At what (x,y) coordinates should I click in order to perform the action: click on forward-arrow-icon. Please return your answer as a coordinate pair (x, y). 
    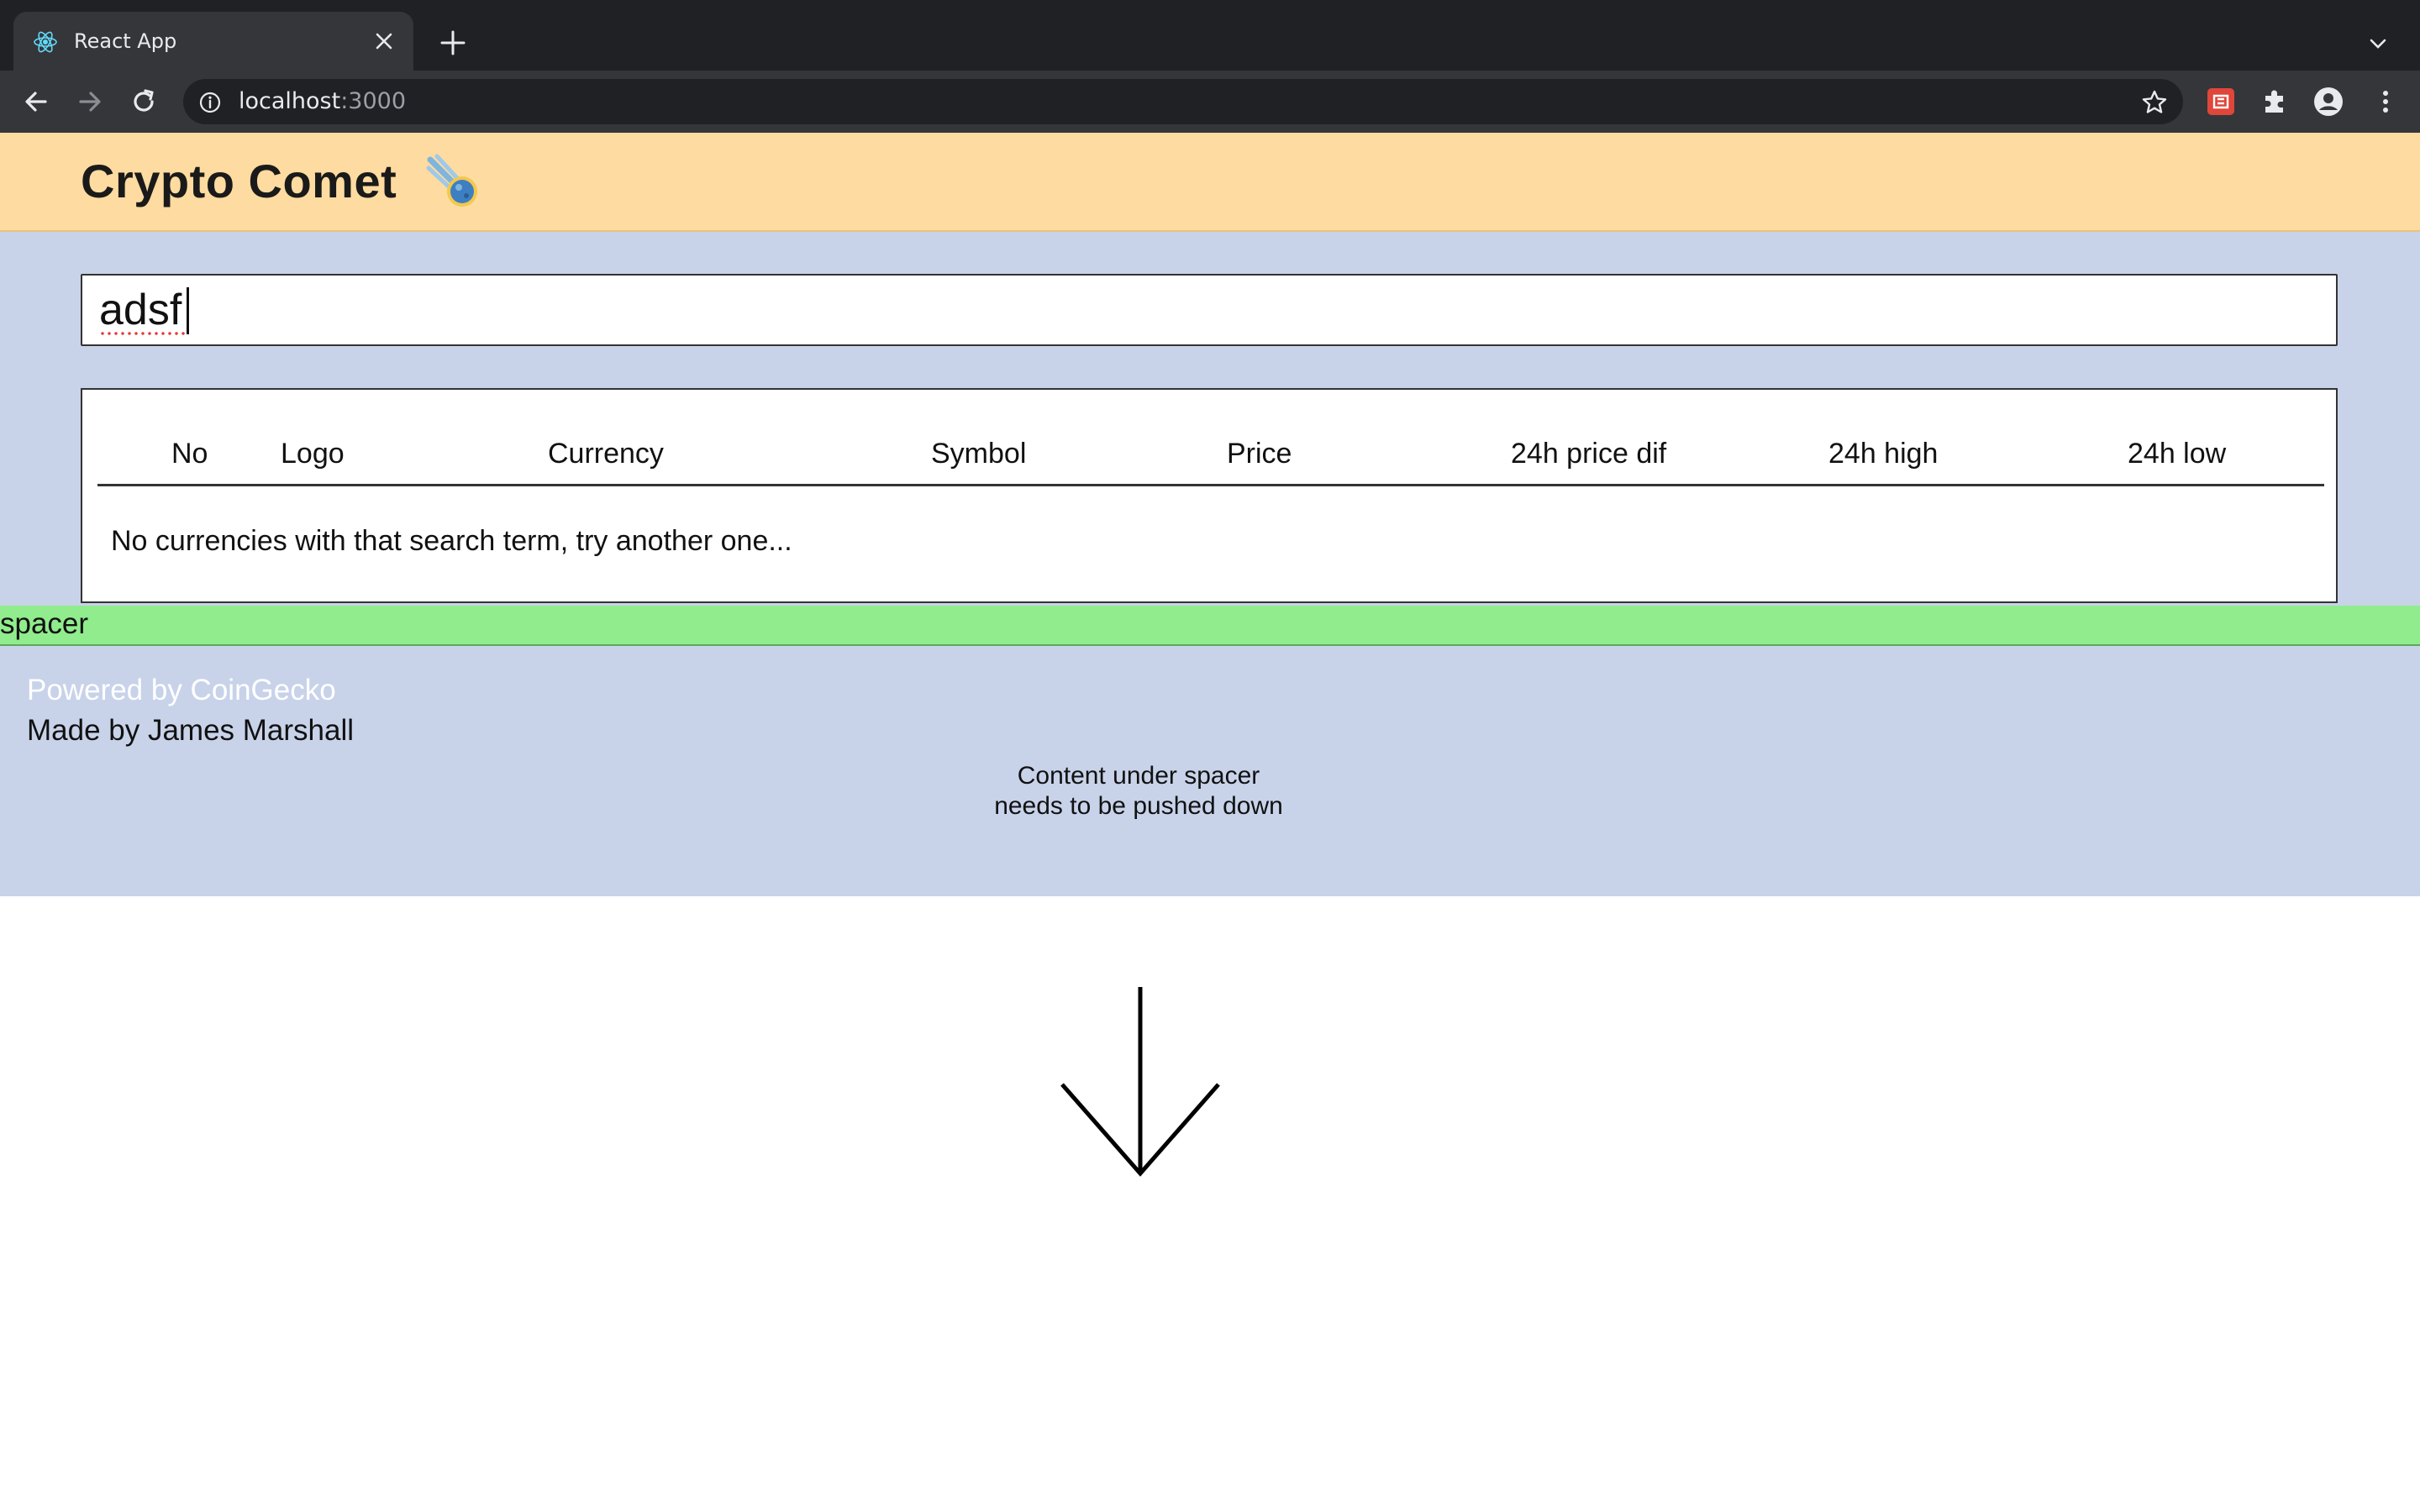
    Looking at the image, I should click on (90, 102).